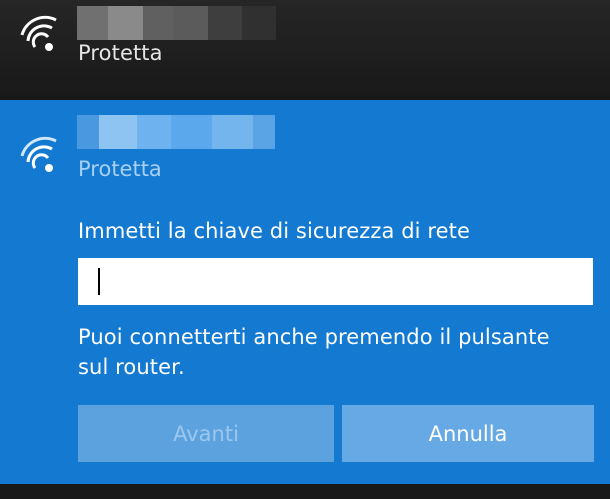 The image size is (610, 499). I want to click on cancel-button-label: Annulla, so click(468, 434).